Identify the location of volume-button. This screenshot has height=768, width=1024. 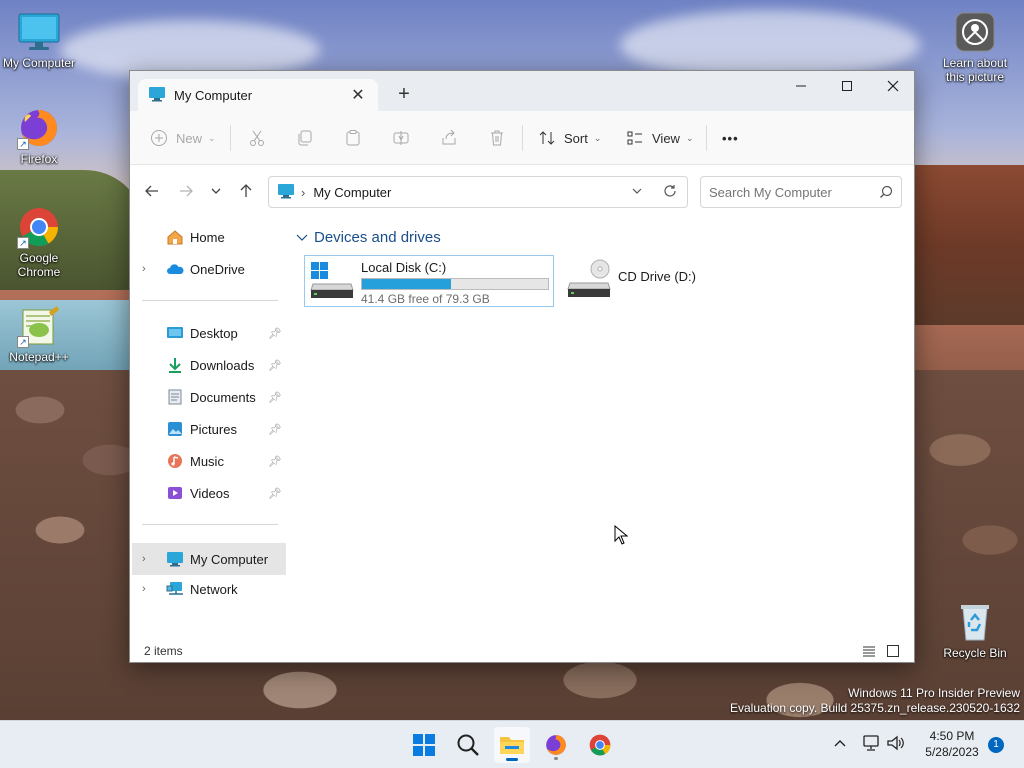
(896, 744).